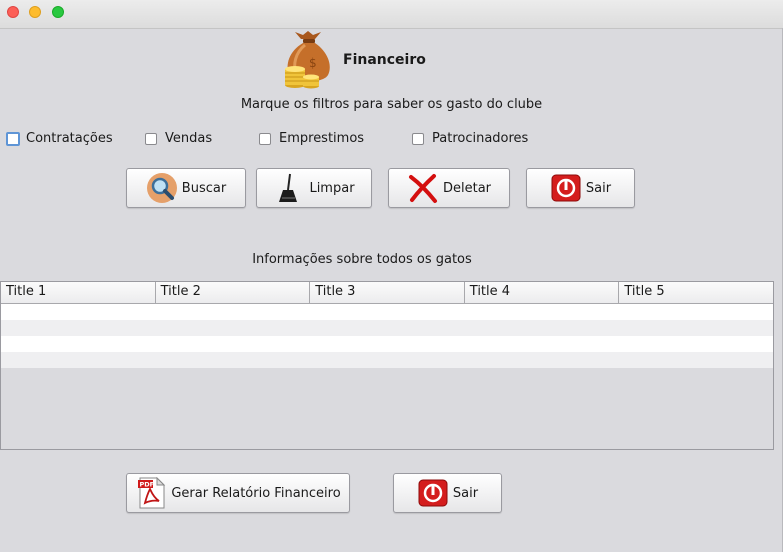 The width and height of the screenshot is (783, 552). I want to click on exit-button: Sair, so click(580, 188).